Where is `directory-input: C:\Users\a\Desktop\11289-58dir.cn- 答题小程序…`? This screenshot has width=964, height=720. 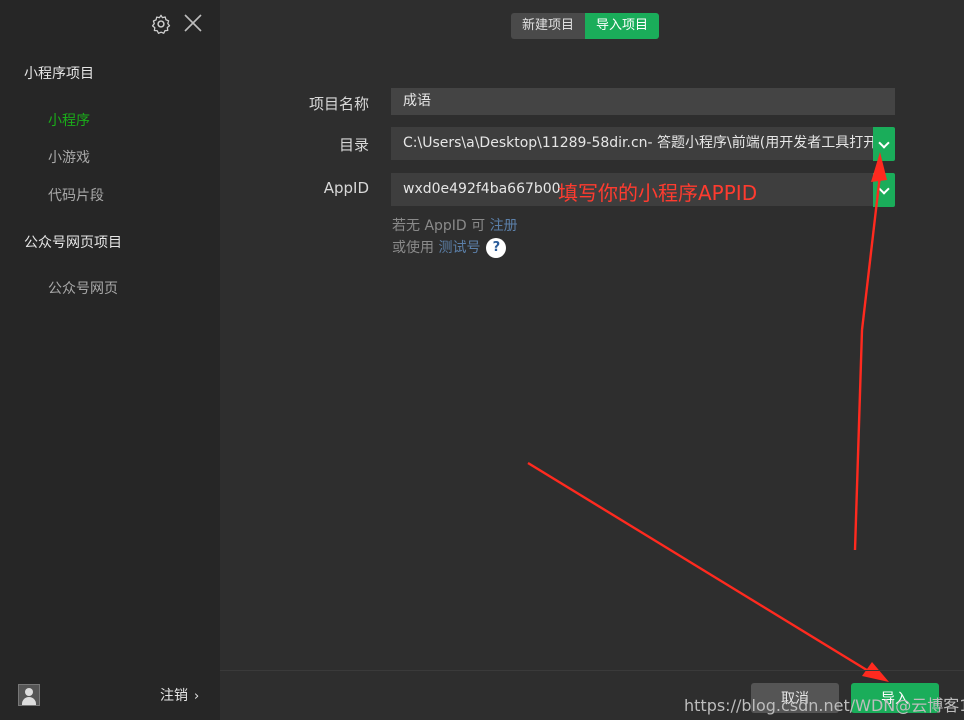
directory-input: C:\Users\a\Desktop\11289-58dir.cn- 答题小程序… is located at coordinates (632, 143).